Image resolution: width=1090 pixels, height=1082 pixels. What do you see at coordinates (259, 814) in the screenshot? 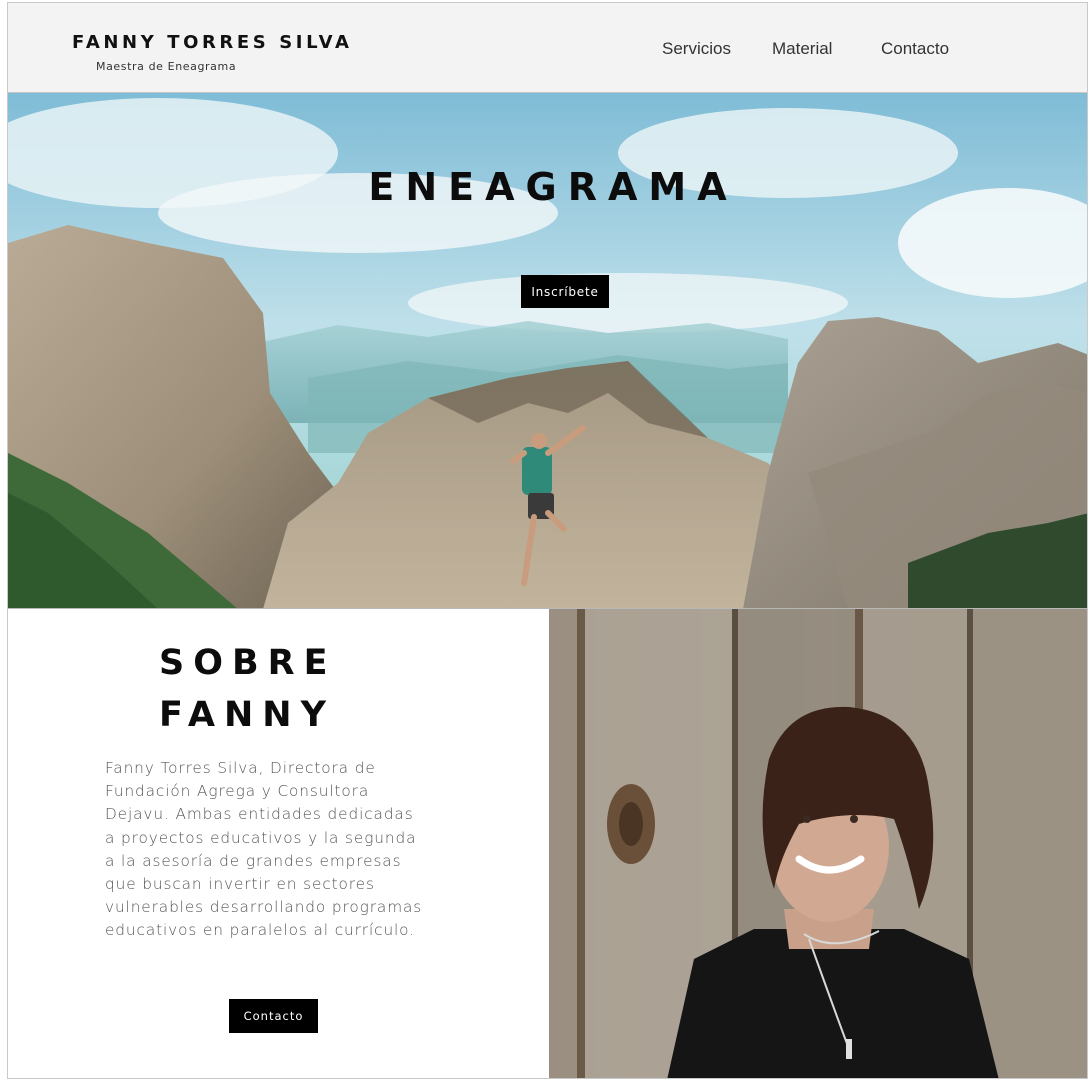
I see `about-body-line: Dejavu. Ambas entidades dedicadas` at bounding box center [259, 814].